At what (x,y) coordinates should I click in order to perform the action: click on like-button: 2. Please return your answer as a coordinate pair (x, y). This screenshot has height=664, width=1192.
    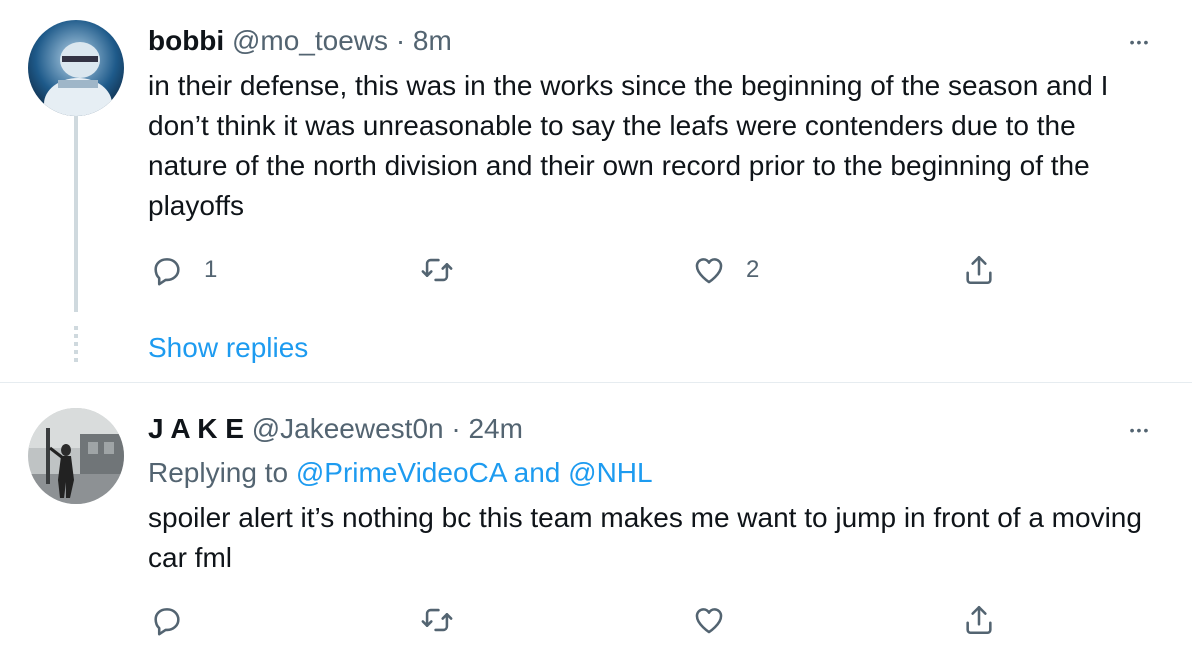
    Looking at the image, I should click on (725, 270).